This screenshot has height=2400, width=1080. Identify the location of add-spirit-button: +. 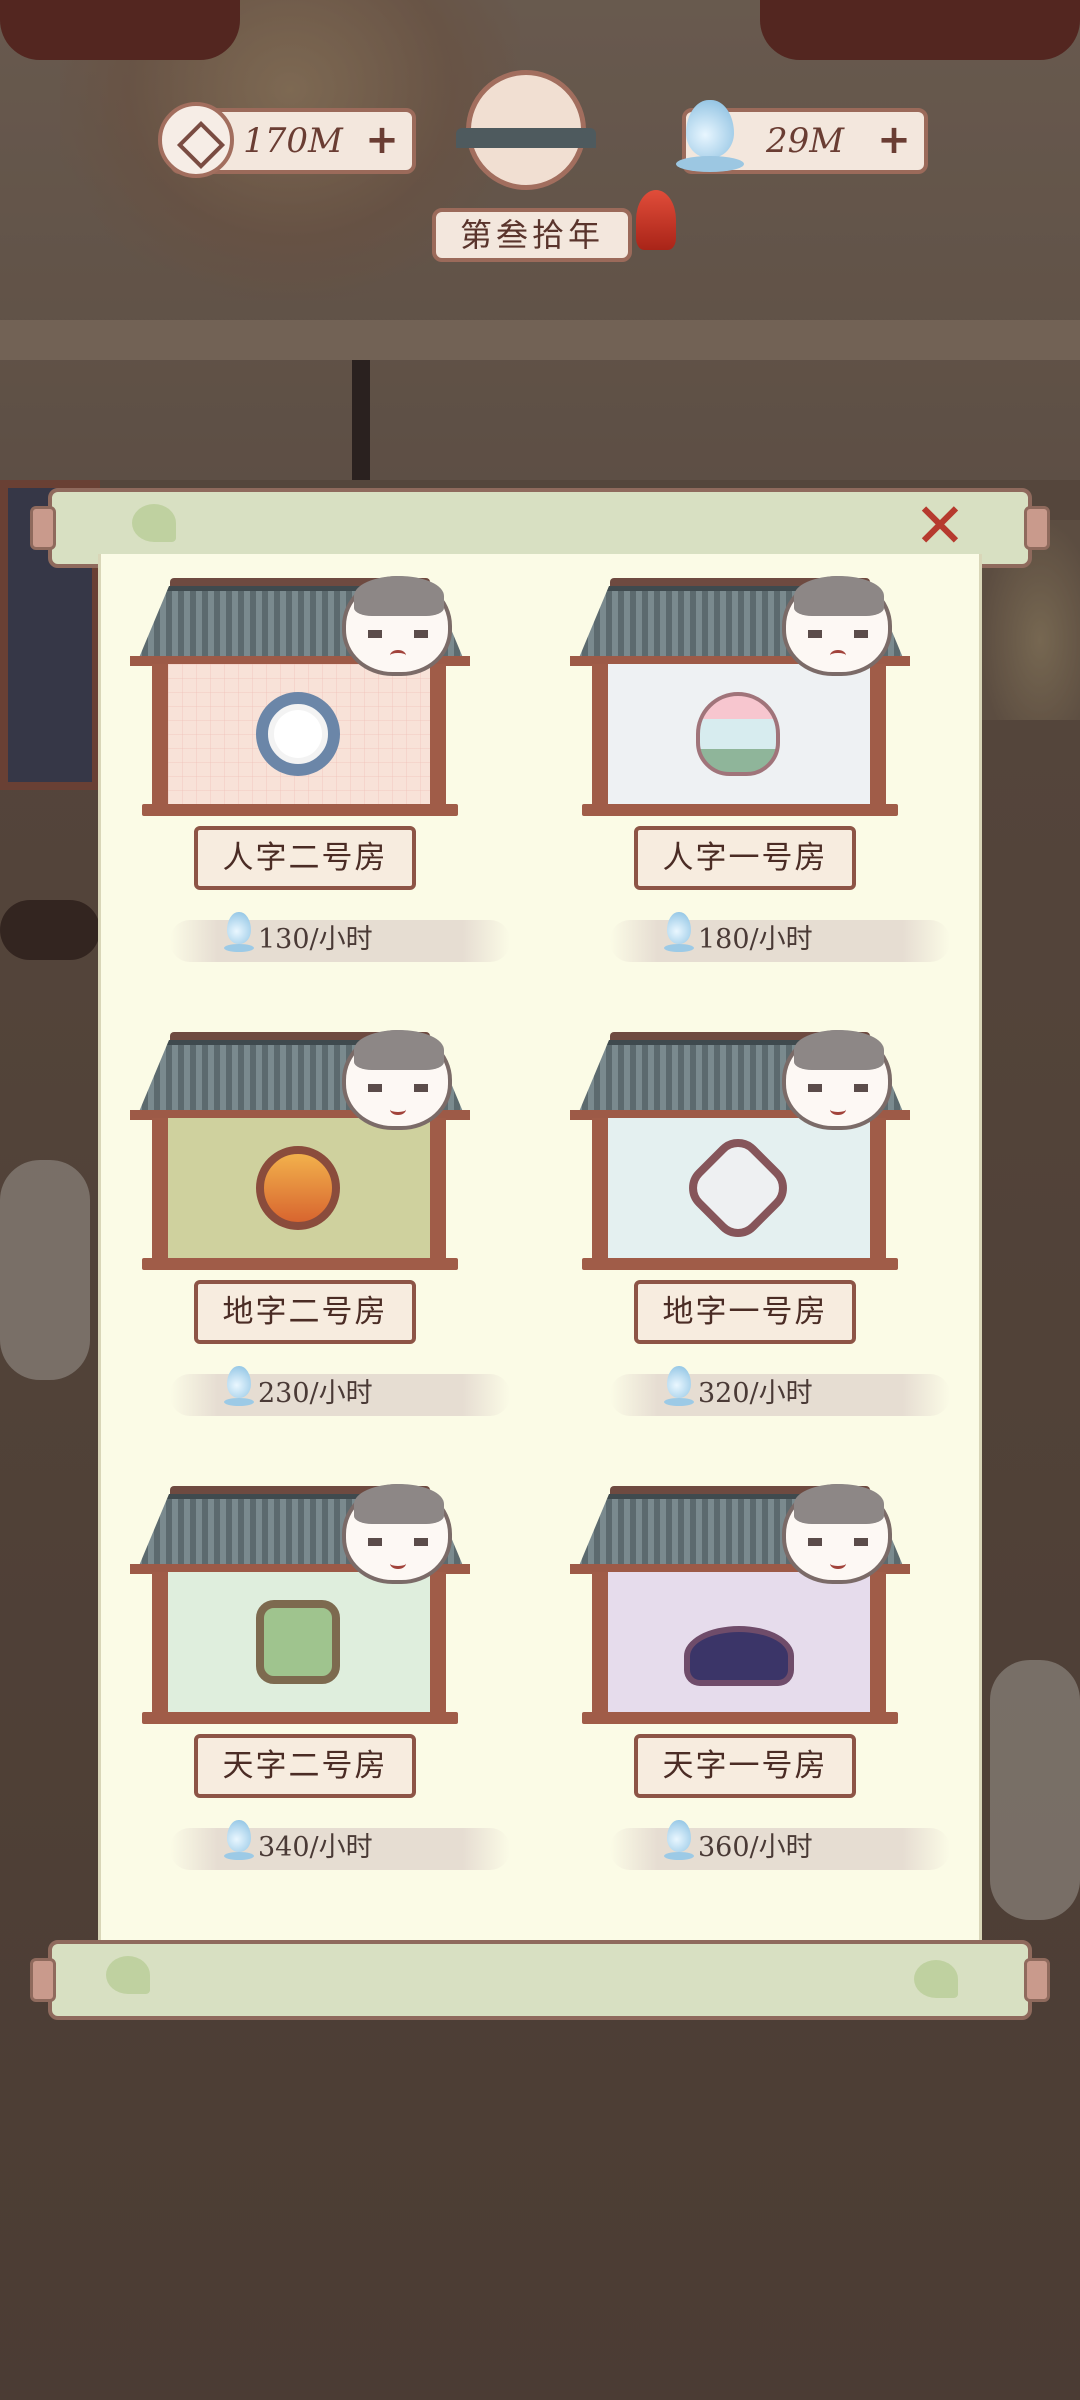
(894, 140).